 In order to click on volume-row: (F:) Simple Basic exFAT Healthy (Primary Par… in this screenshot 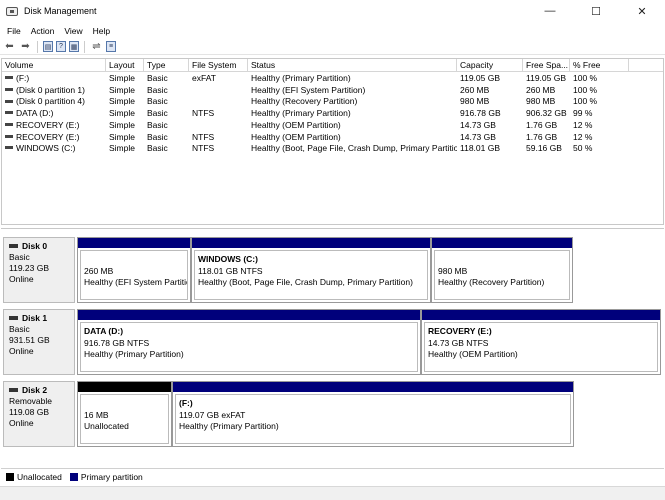, I will do `click(332, 79)`.